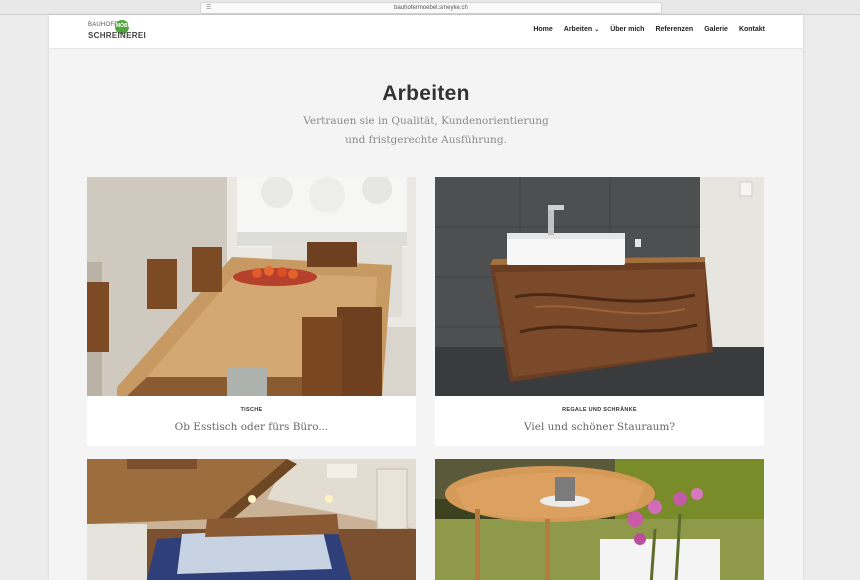  I want to click on nav-arbeiten-label: Arbeiten, so click(578, 29).